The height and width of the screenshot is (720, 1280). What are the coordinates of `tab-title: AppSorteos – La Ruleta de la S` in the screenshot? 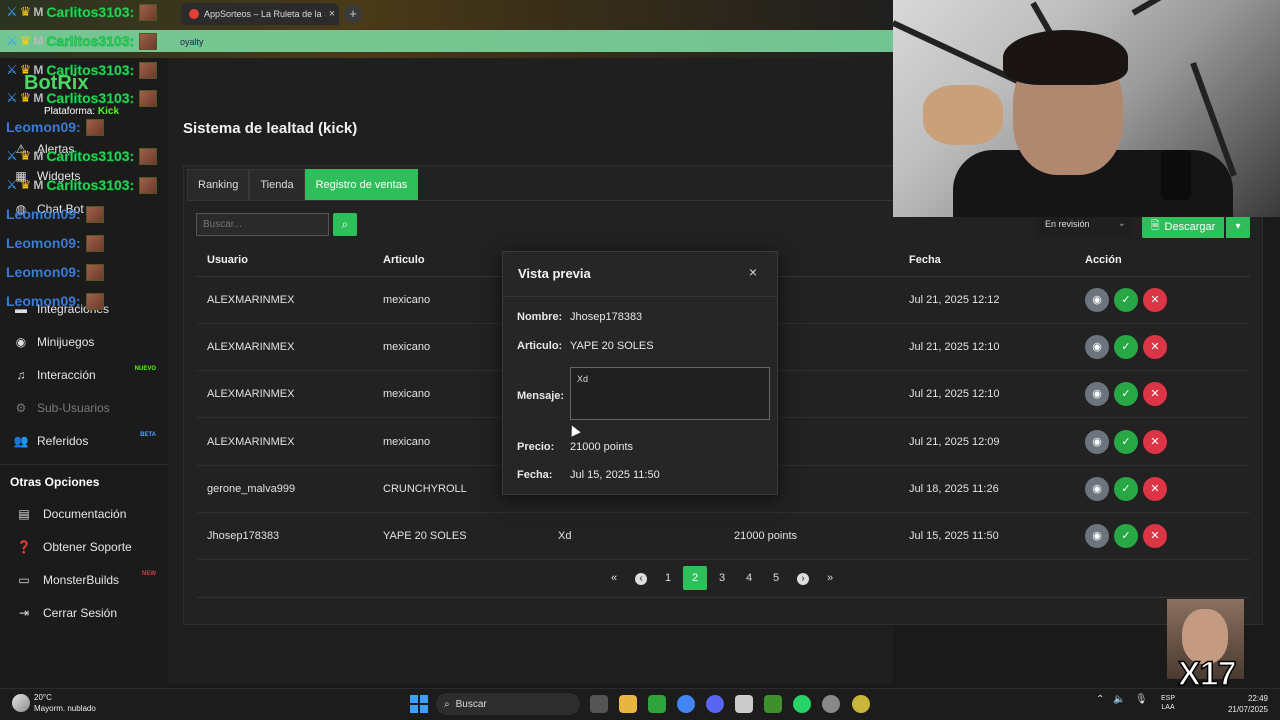 It's located at (264, 14).